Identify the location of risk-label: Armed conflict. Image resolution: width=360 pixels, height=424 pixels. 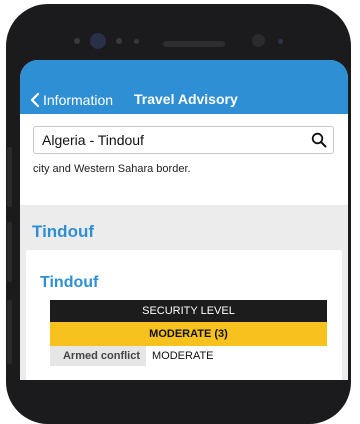
(98, 356).